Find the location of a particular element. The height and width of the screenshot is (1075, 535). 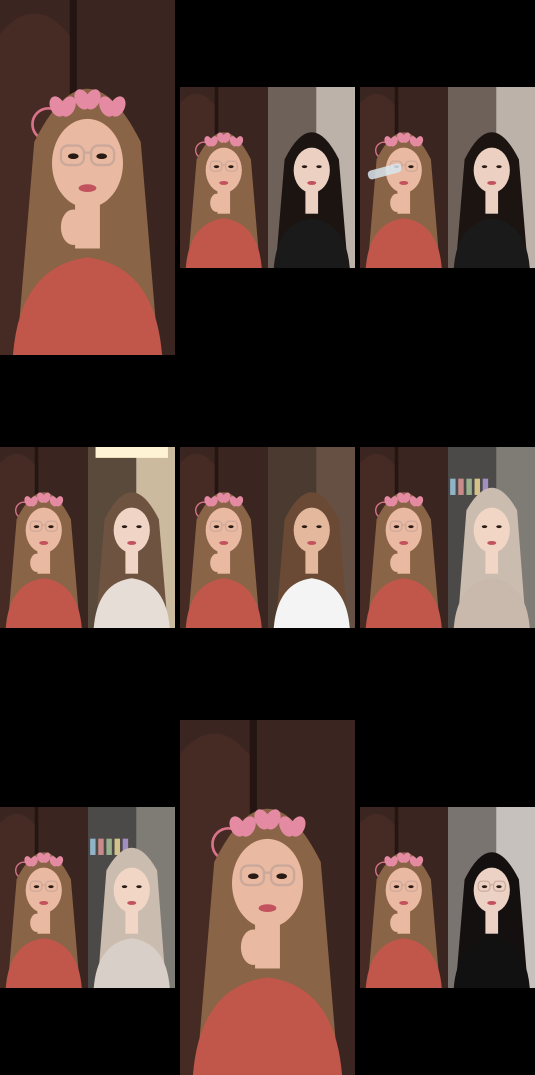

video-tile-r2c1 is located at coordinates (87, 537).